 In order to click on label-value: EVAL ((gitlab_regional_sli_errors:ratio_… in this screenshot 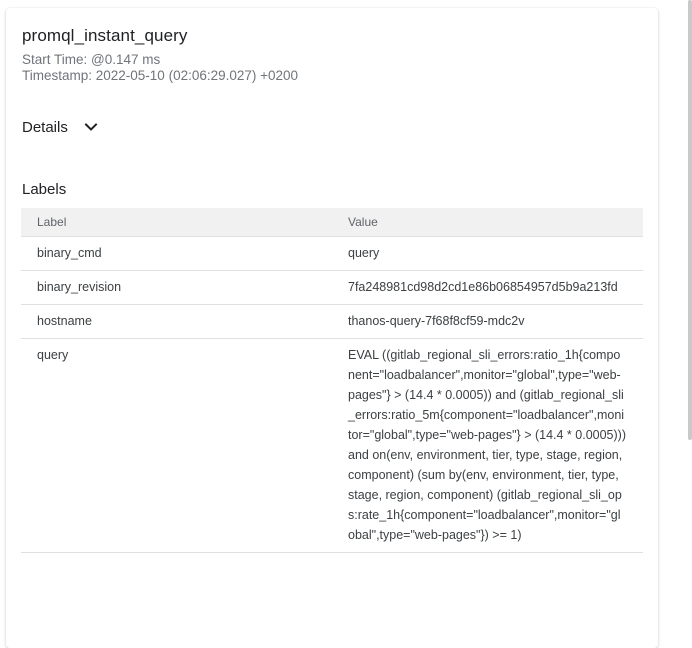, I will do `click(487, 445)`.